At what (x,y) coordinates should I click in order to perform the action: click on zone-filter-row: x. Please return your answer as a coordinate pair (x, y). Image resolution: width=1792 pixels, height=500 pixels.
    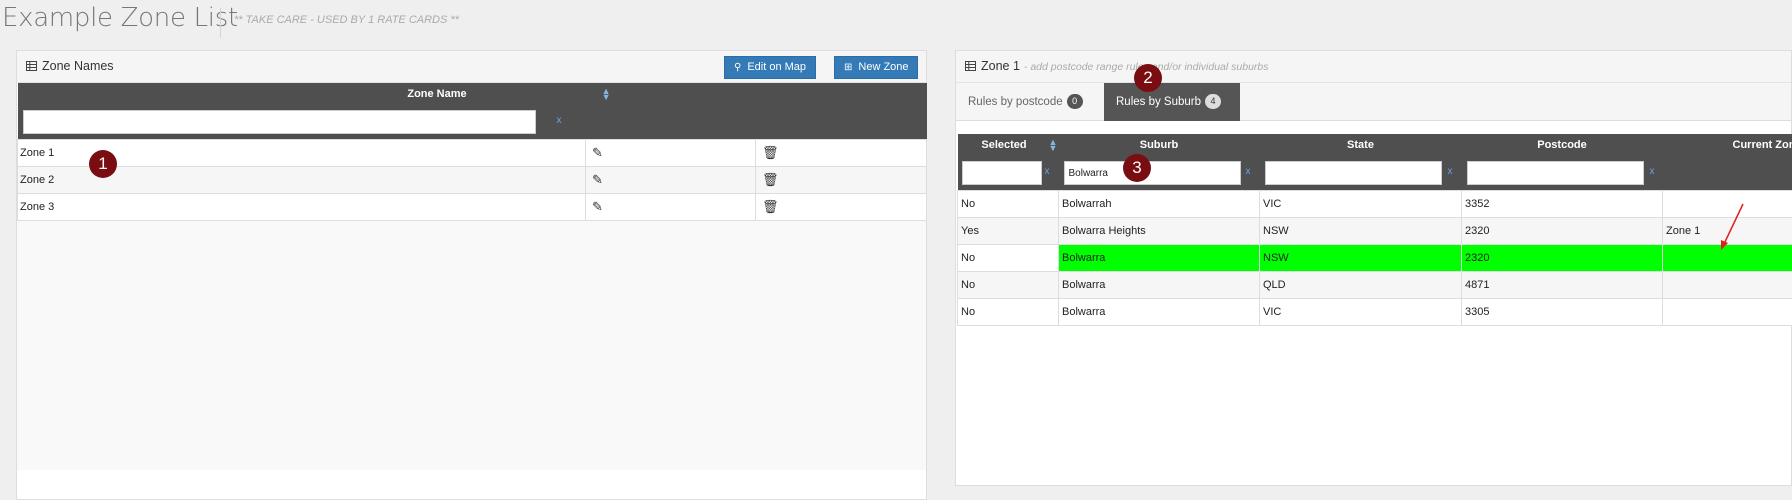
    Looking at the image, I should click on (472, 122).